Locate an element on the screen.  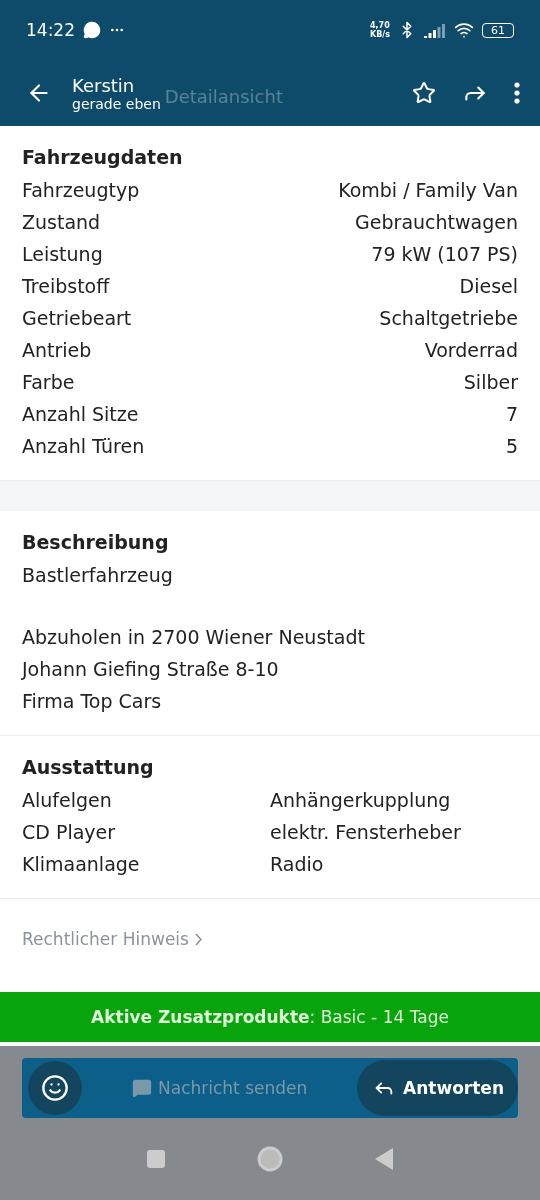
section-title: Ausstattung is located at coordinates (88, 767).